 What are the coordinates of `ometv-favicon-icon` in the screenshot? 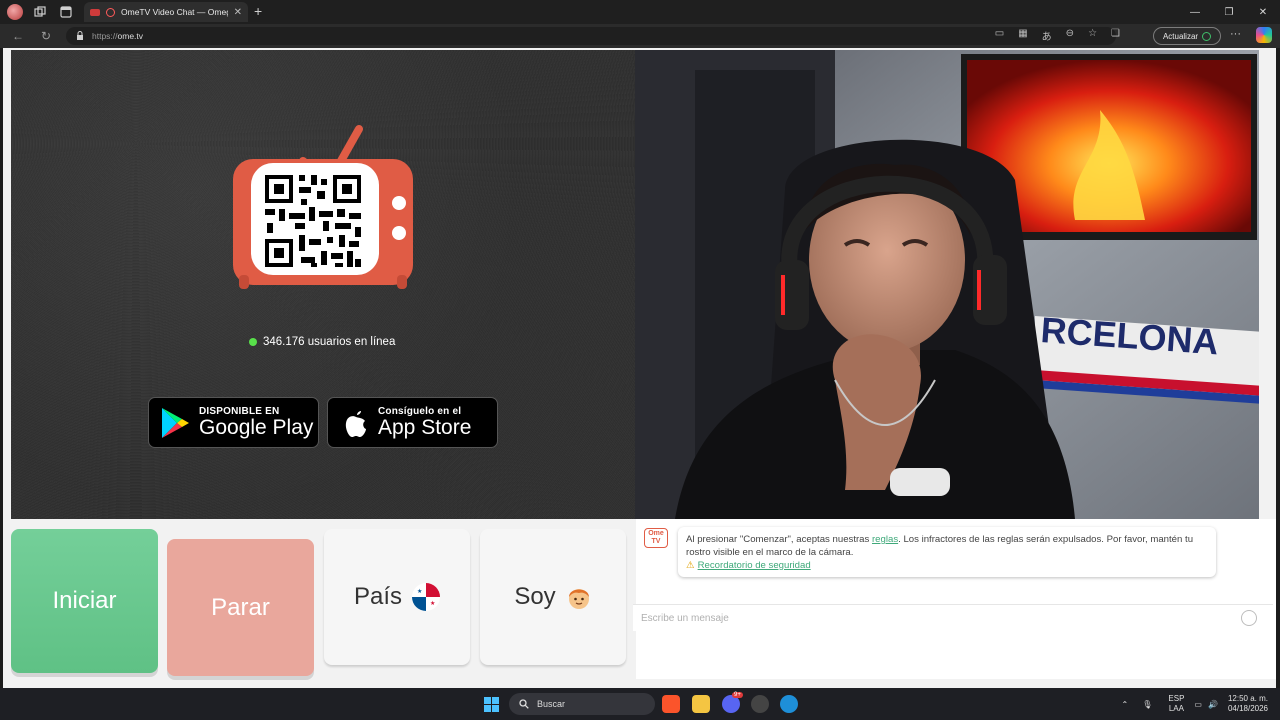 It's located at (95, 12).